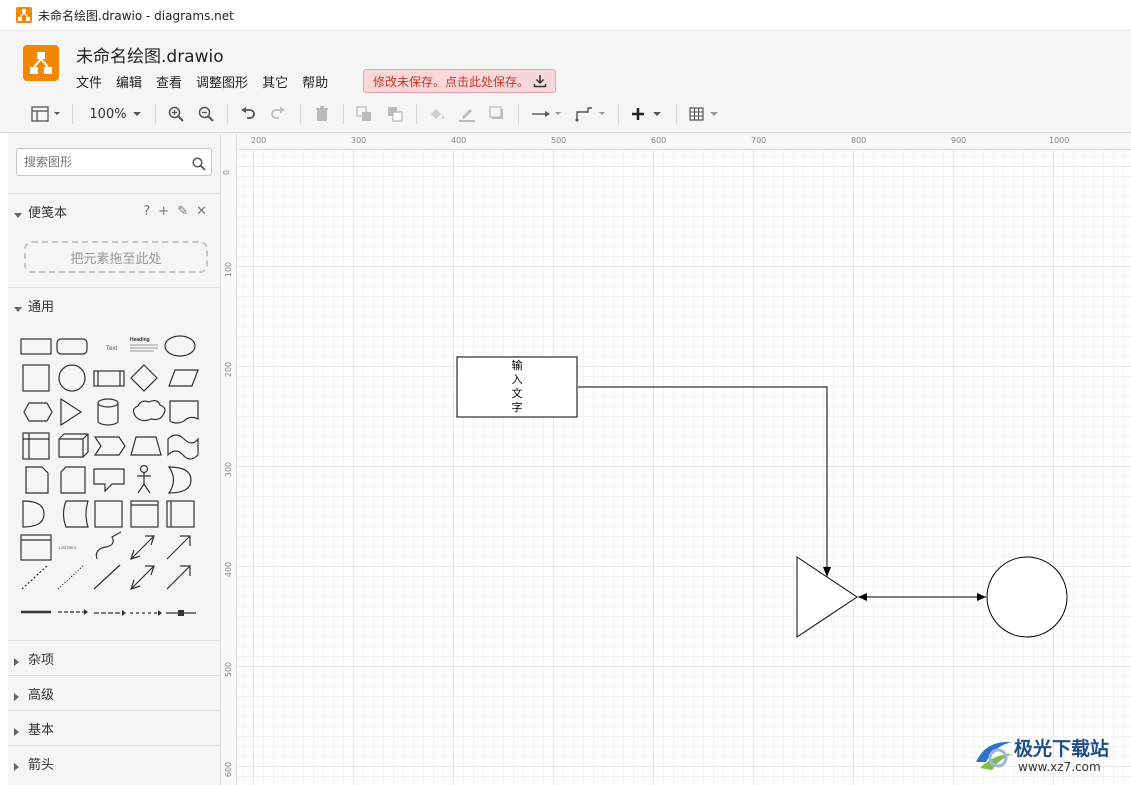 Image resolution: width=1131 pixels, height=785 pixels. I want to click on site-watermark: 极光下载站 www.xz7.com, so click(1047, 755).